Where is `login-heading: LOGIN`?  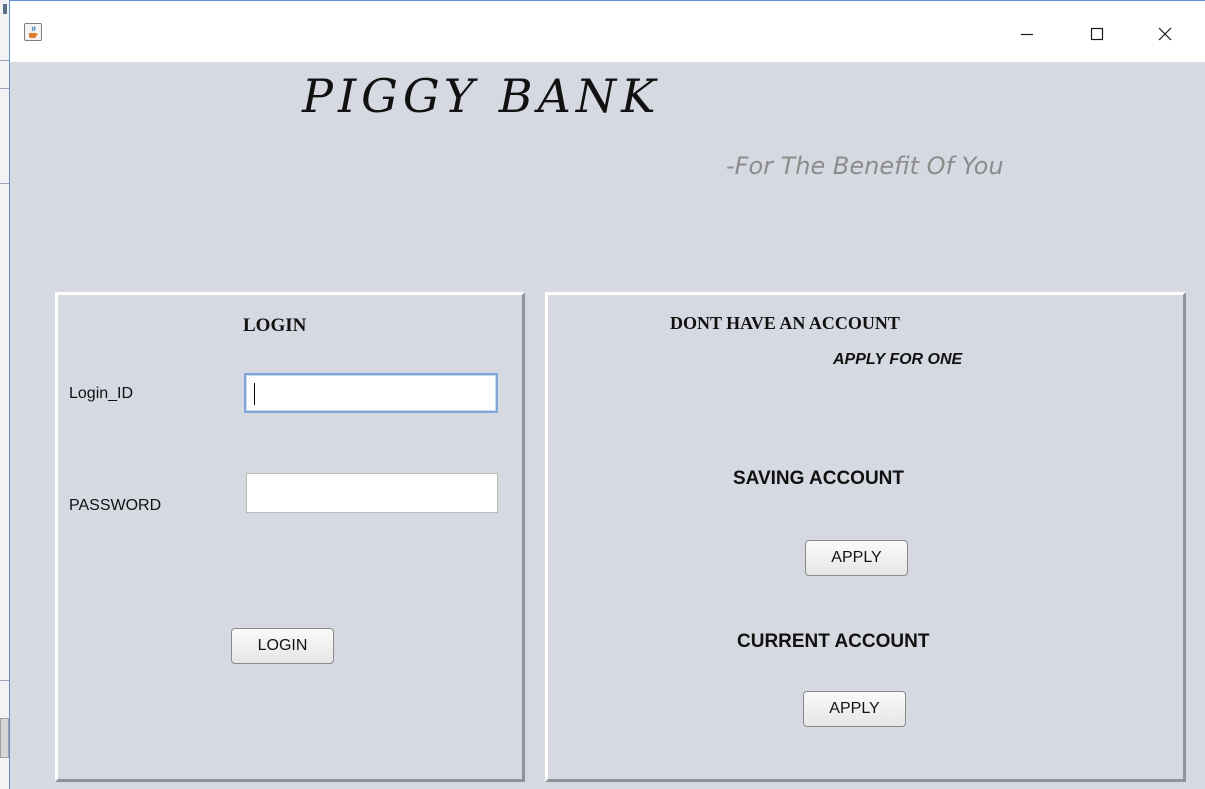
login-heading: LOGIN is located at coordinates (275, 325).